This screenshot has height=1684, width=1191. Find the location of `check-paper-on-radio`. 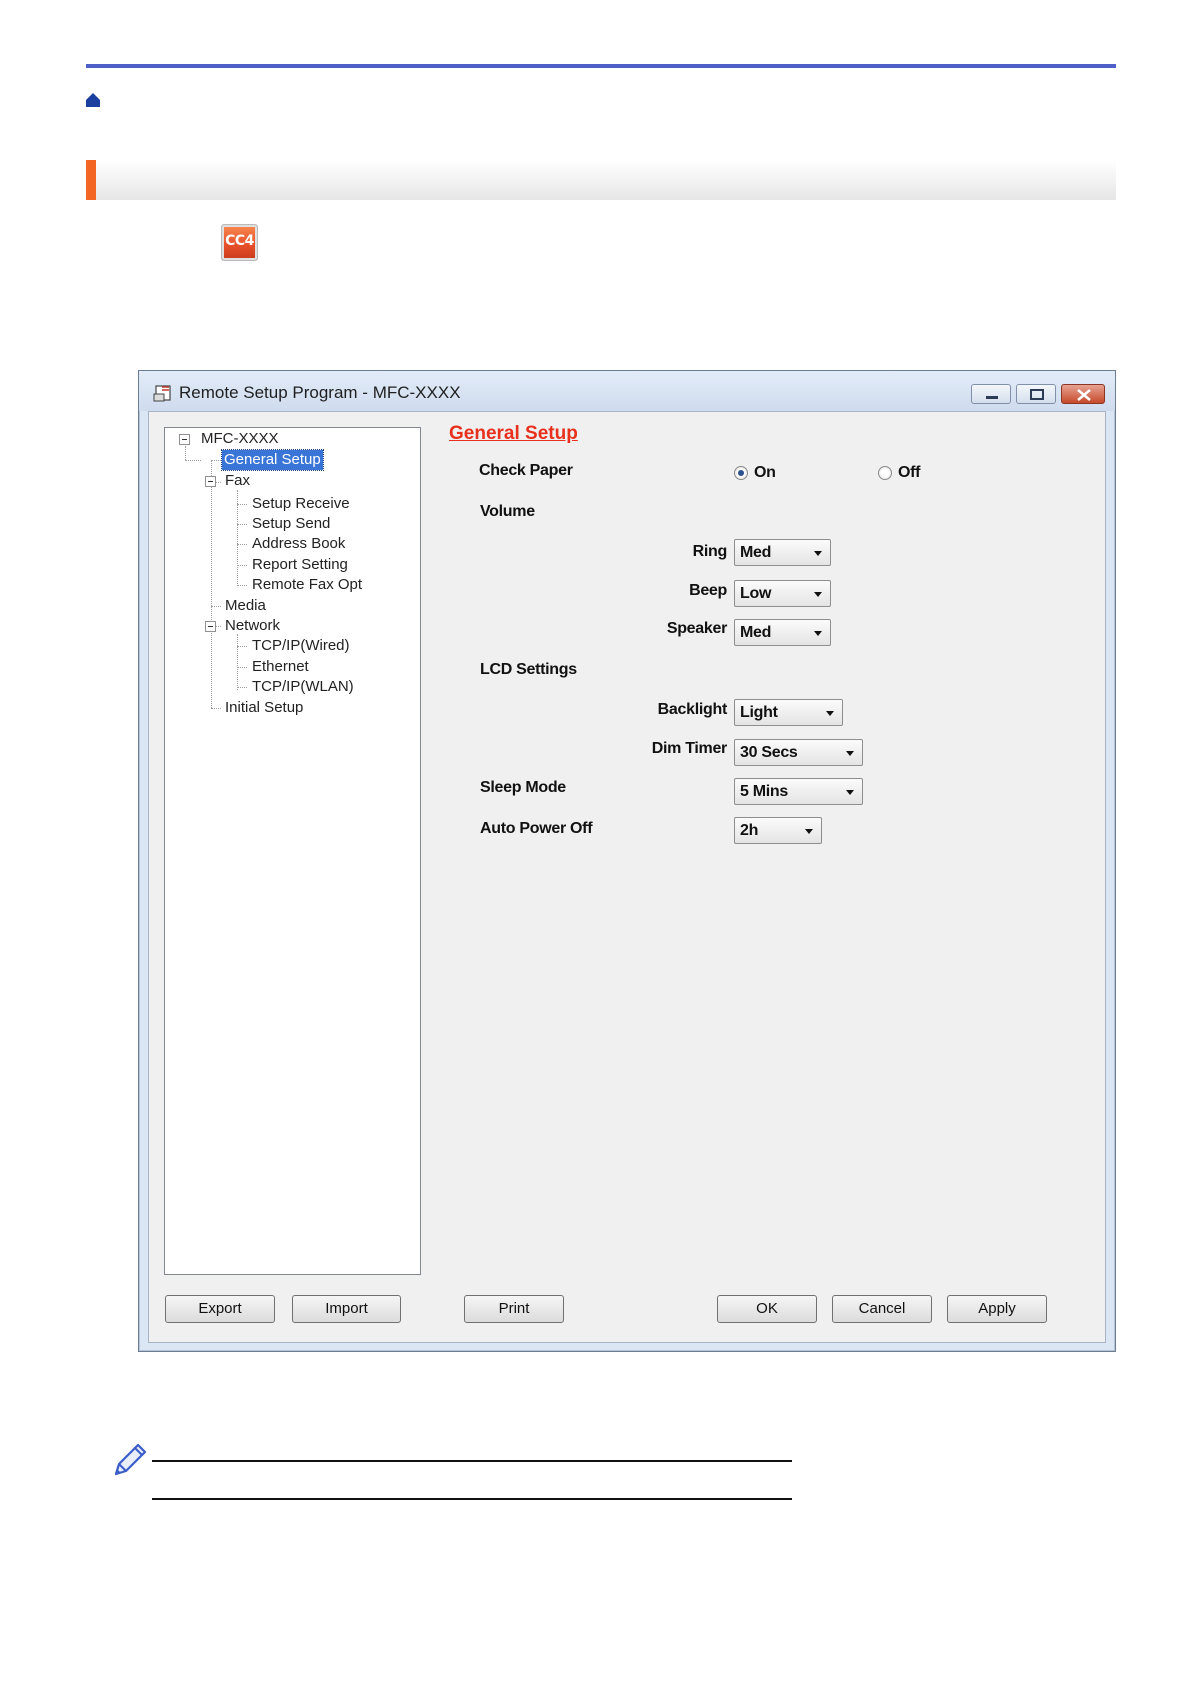

check-paper-on-radio is located at coordinates (741, 473).